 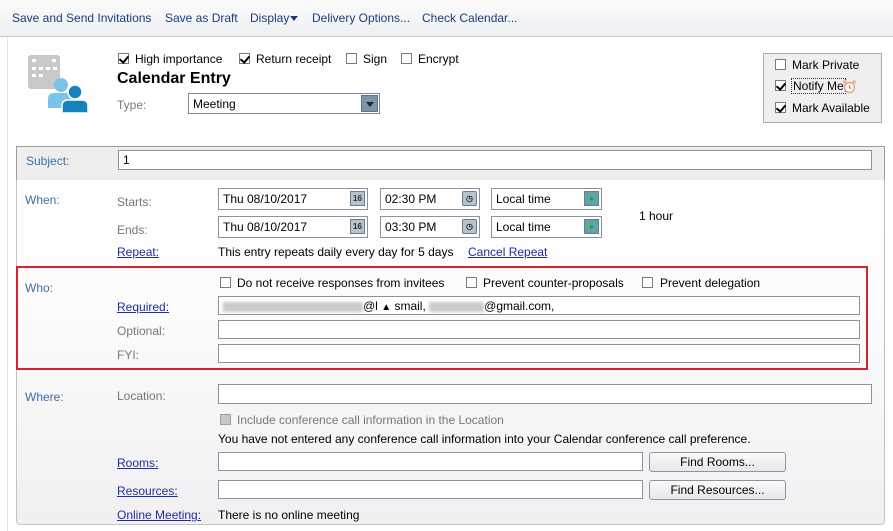 I want to click on high-importance-checkbox, so click(x=123, y=58).